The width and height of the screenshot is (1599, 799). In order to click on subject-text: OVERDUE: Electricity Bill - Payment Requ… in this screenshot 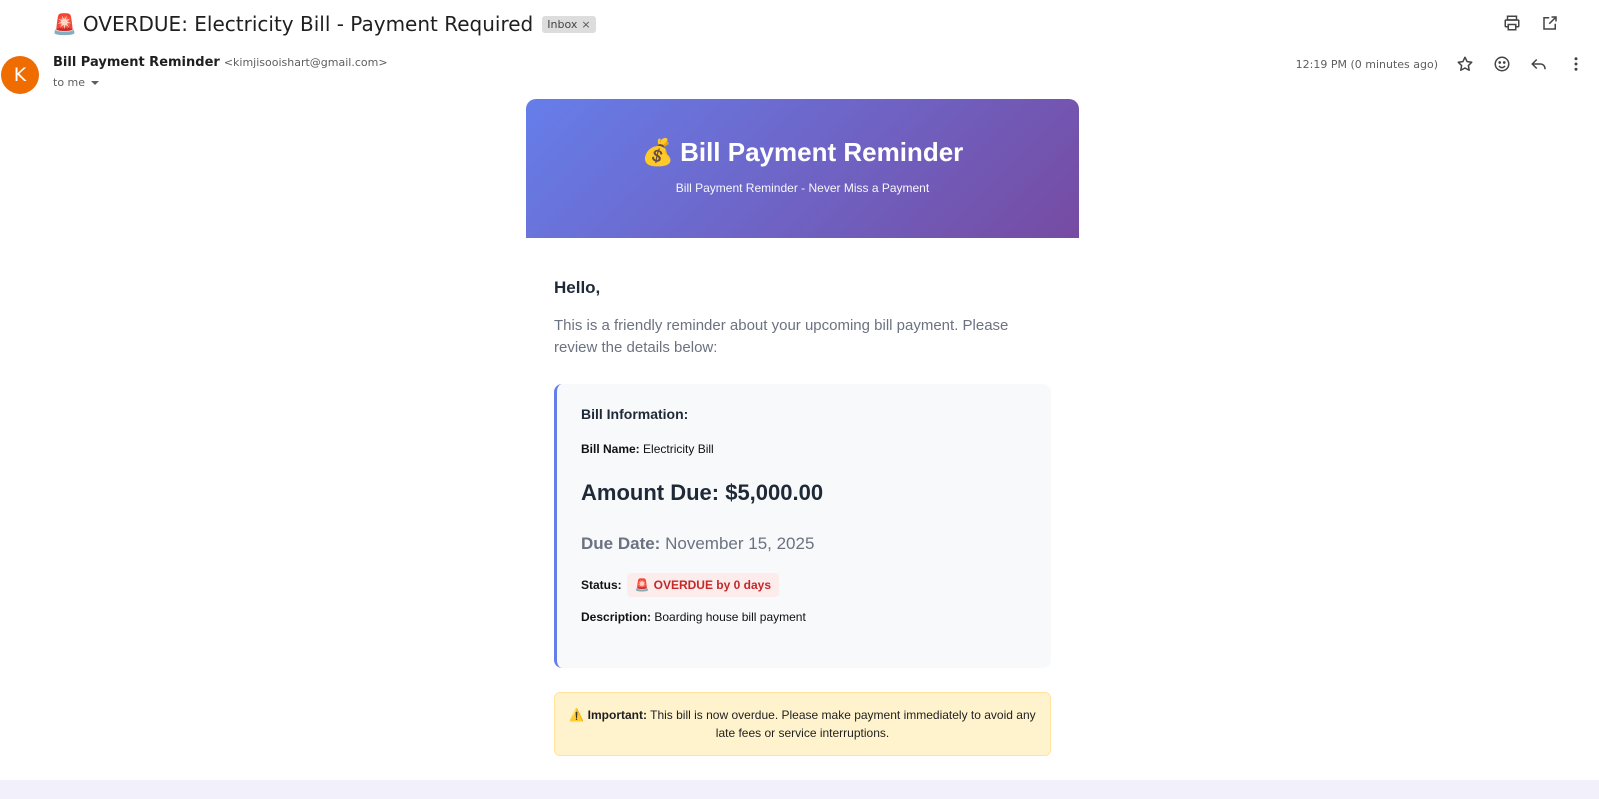, I will do `click(308, 24)`.